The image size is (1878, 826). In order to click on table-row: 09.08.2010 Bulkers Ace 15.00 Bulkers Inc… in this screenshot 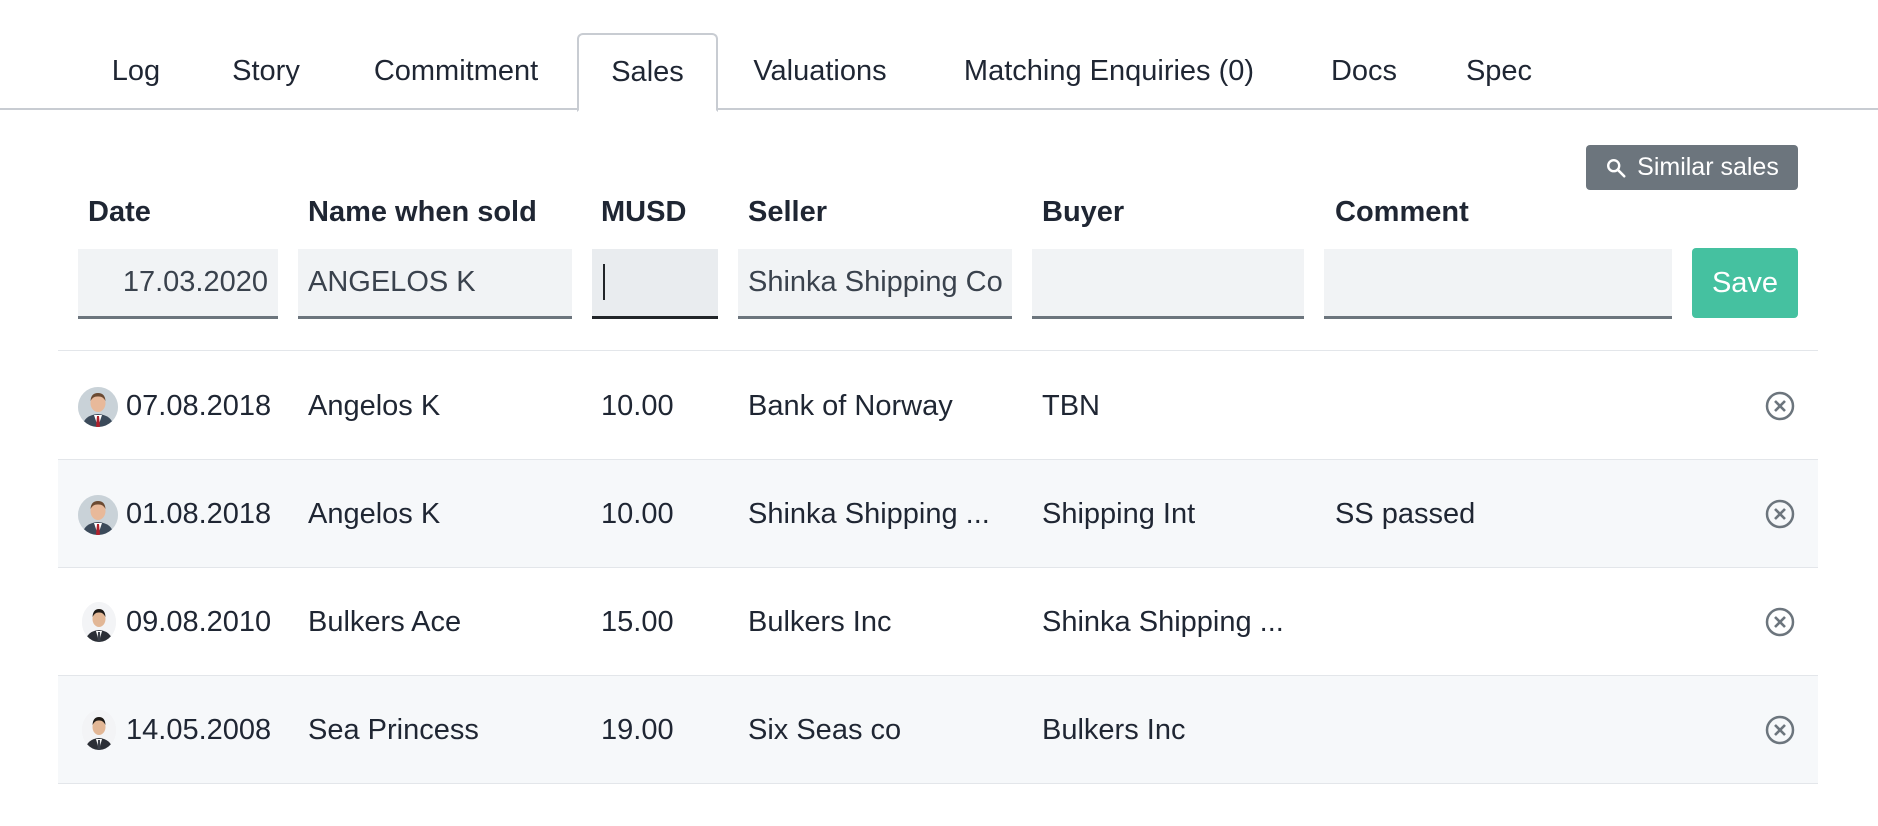, I will do `click(938, 622)`.